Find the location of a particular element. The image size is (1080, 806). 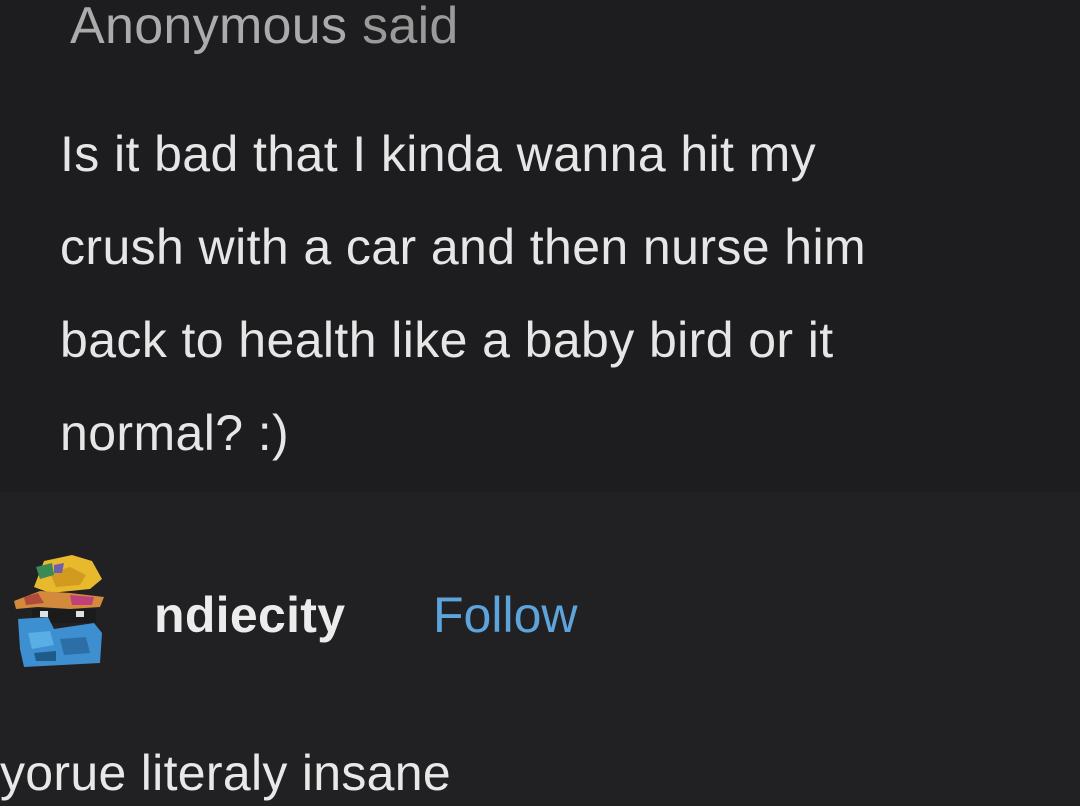

asker-name: Anonymous is located at coordinates (209, 27).